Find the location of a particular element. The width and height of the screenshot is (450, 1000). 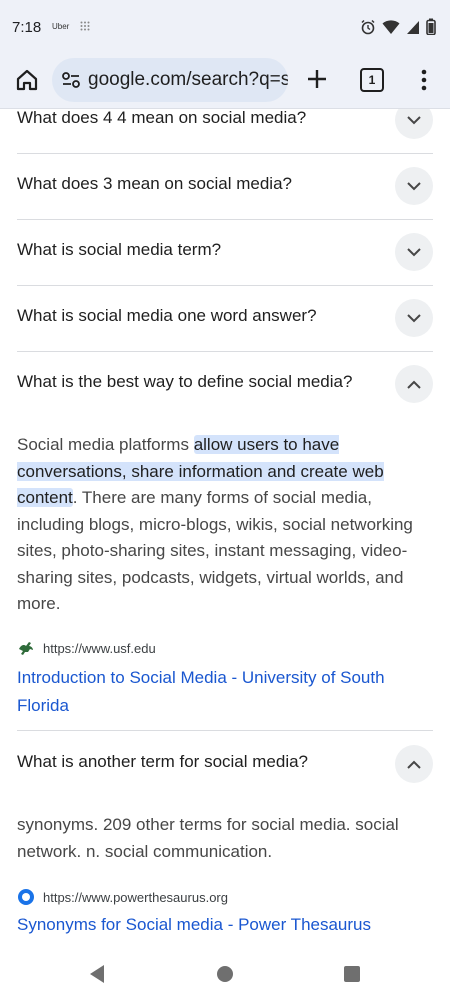

home-button-icon is located at coordinates (225, 974).